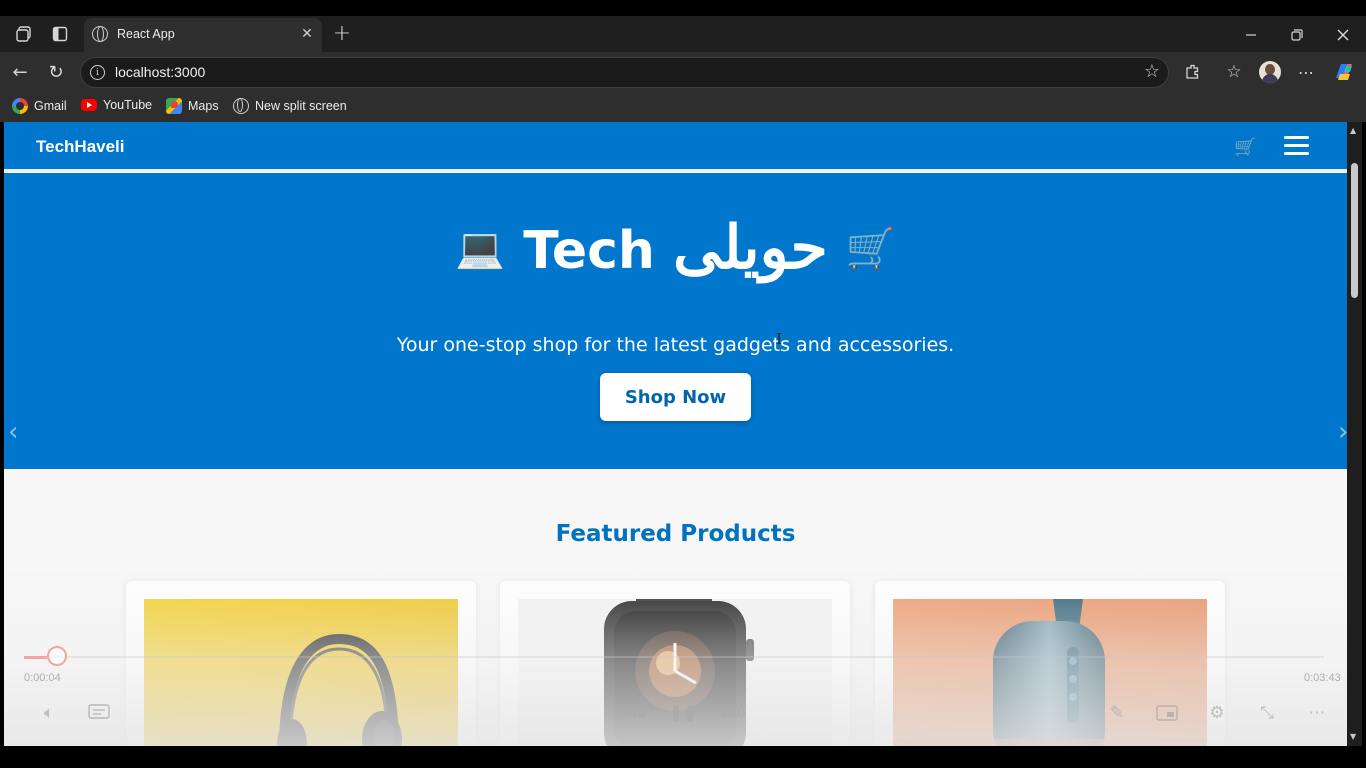 This screenshot has height=768, width=1366. Describe the element at coordinates (1343, 35) in the screenshot. I see `close-window-icon` at that location.